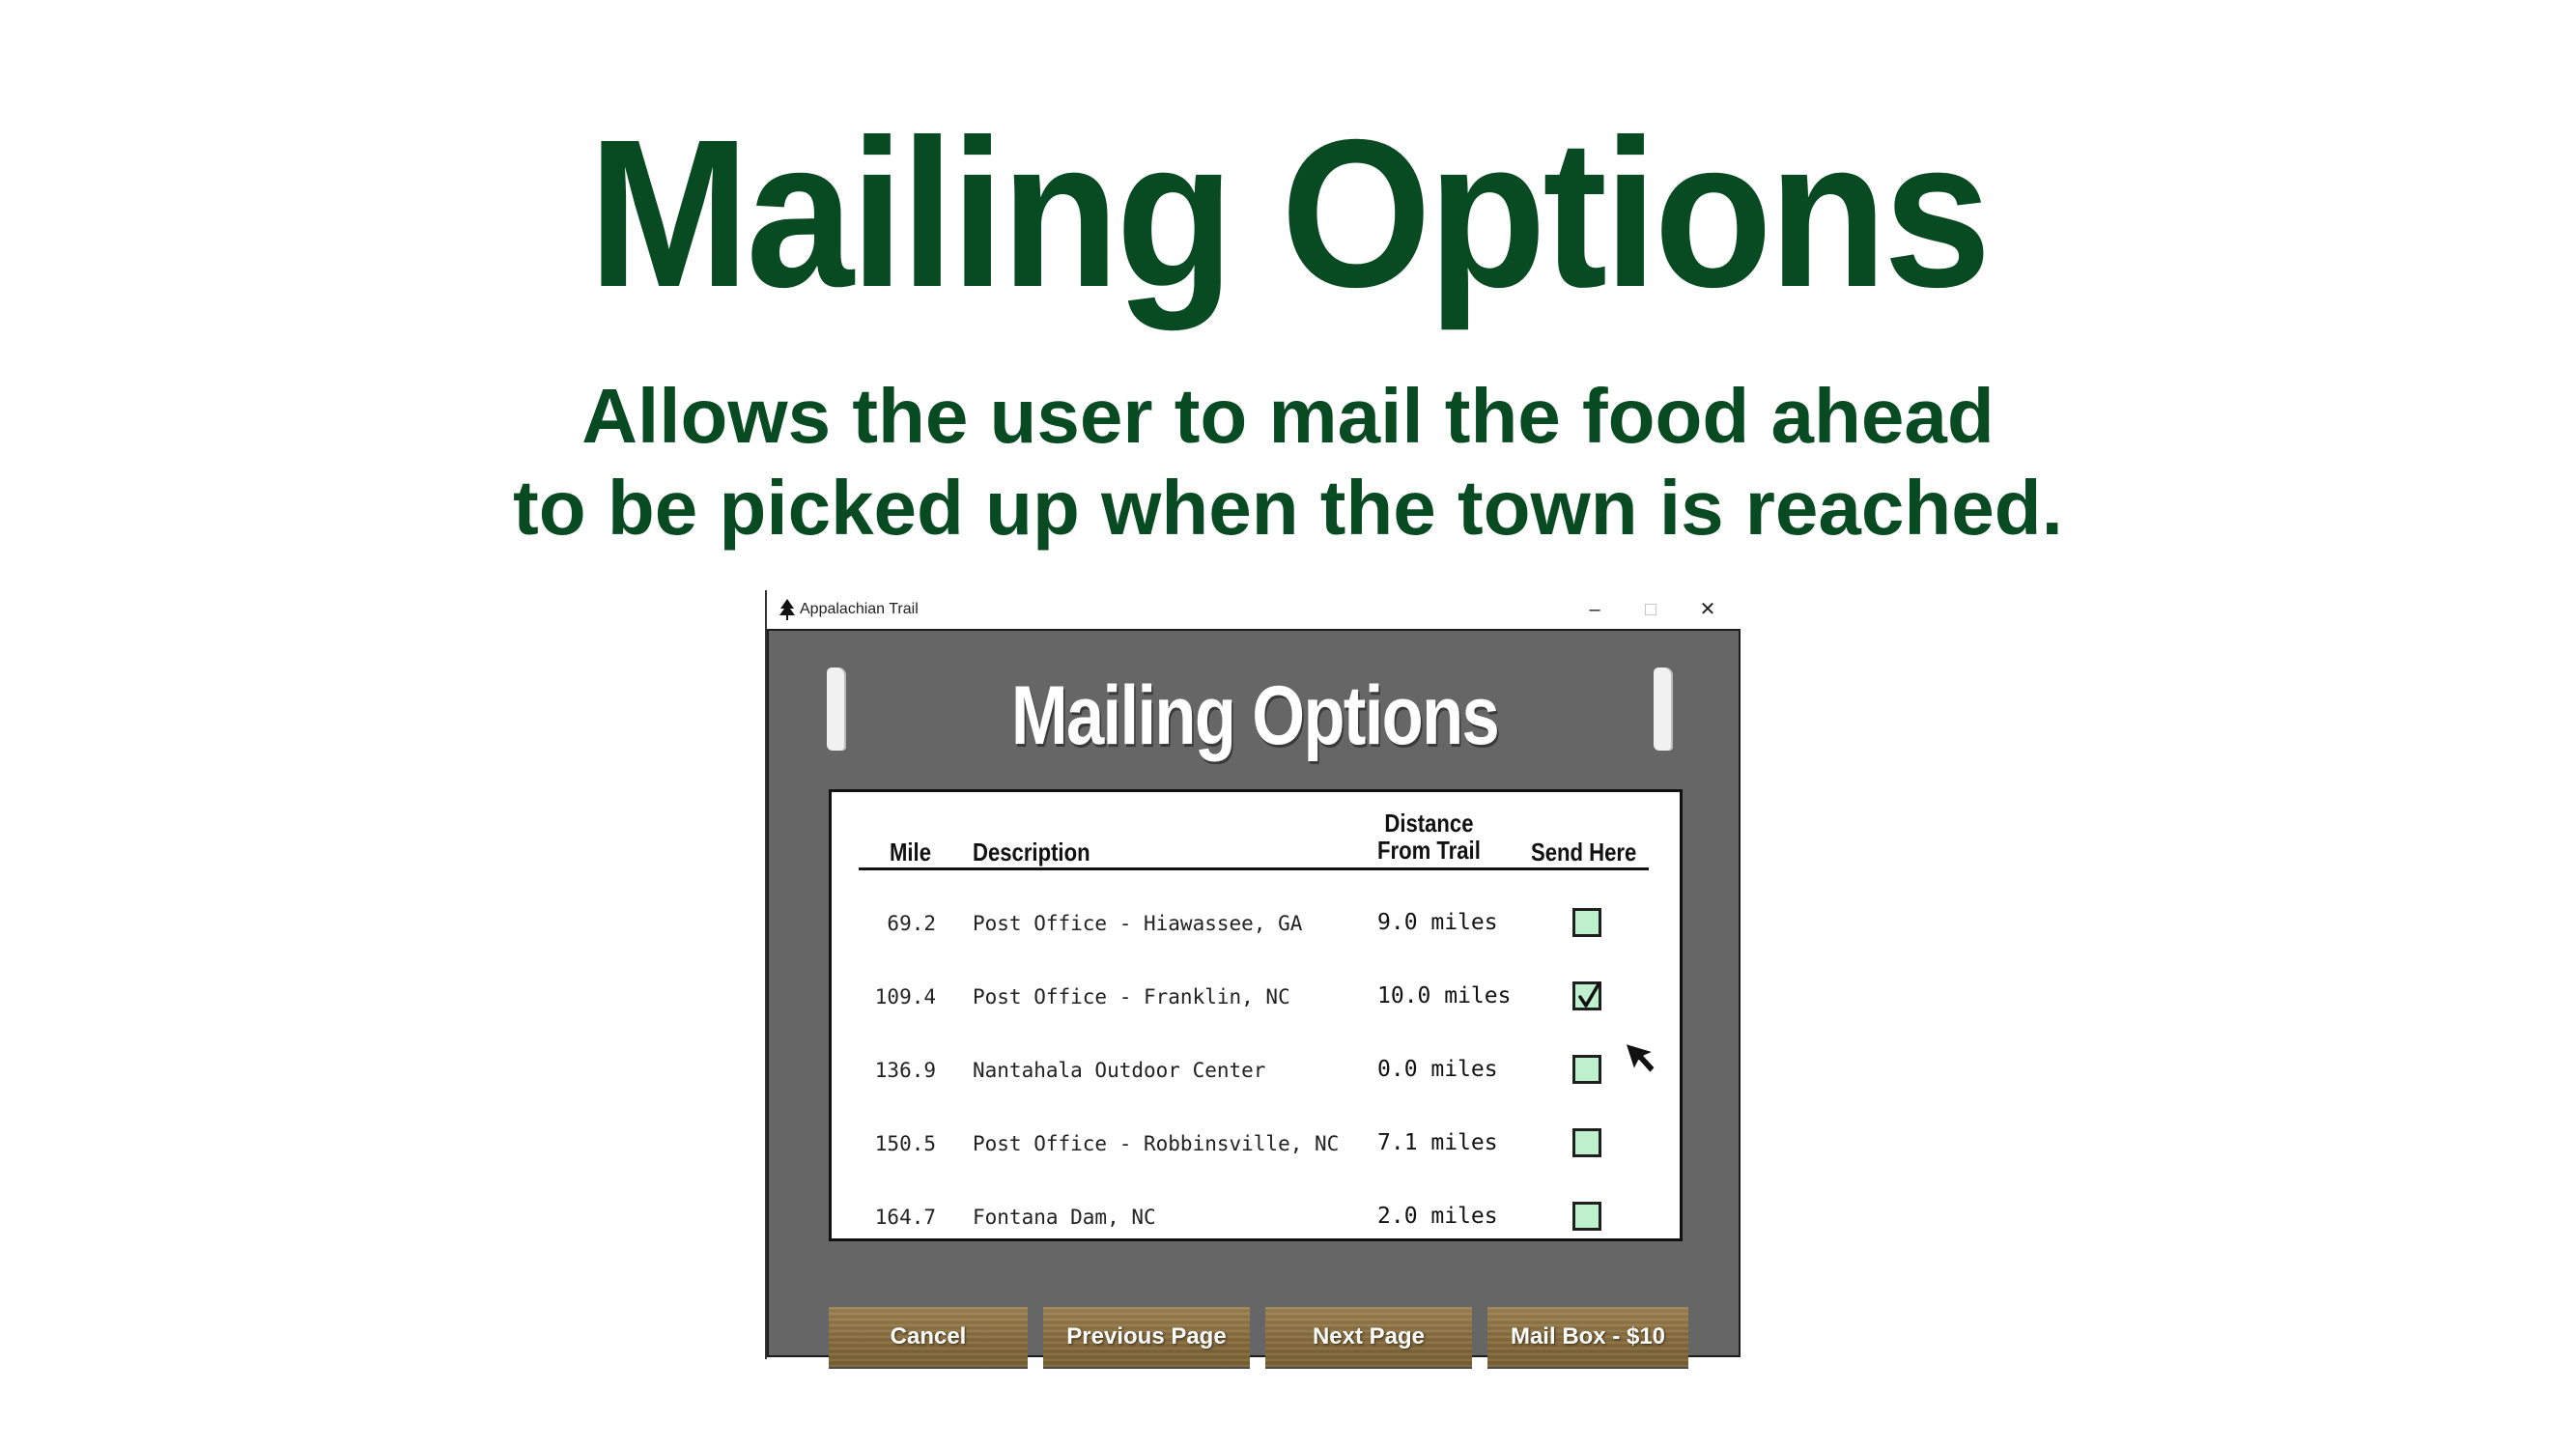 This screenshot has width=2576, height=1449. I want to click on column-header-distance: Distance From Trail, so click(1429, 837).